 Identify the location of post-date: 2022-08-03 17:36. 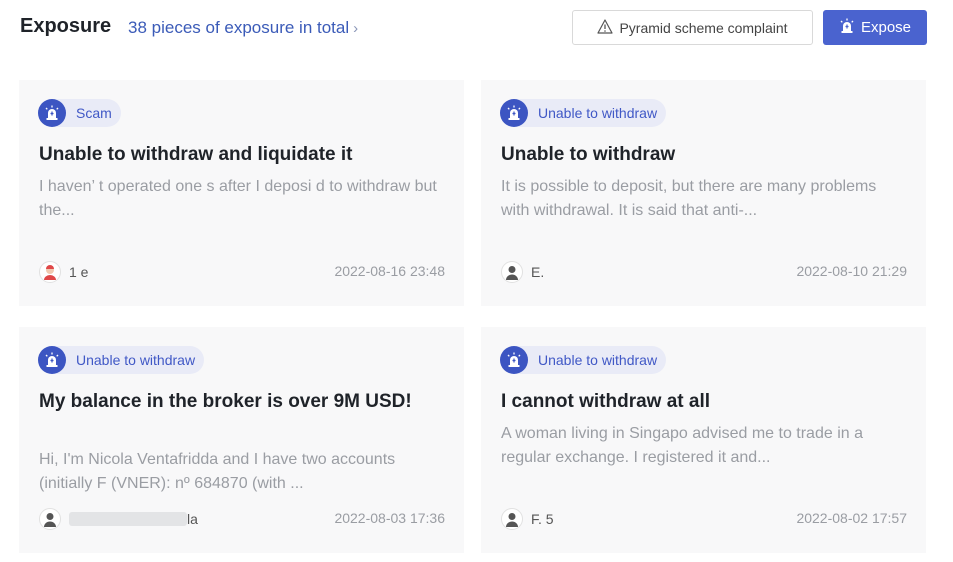
(389, 518).